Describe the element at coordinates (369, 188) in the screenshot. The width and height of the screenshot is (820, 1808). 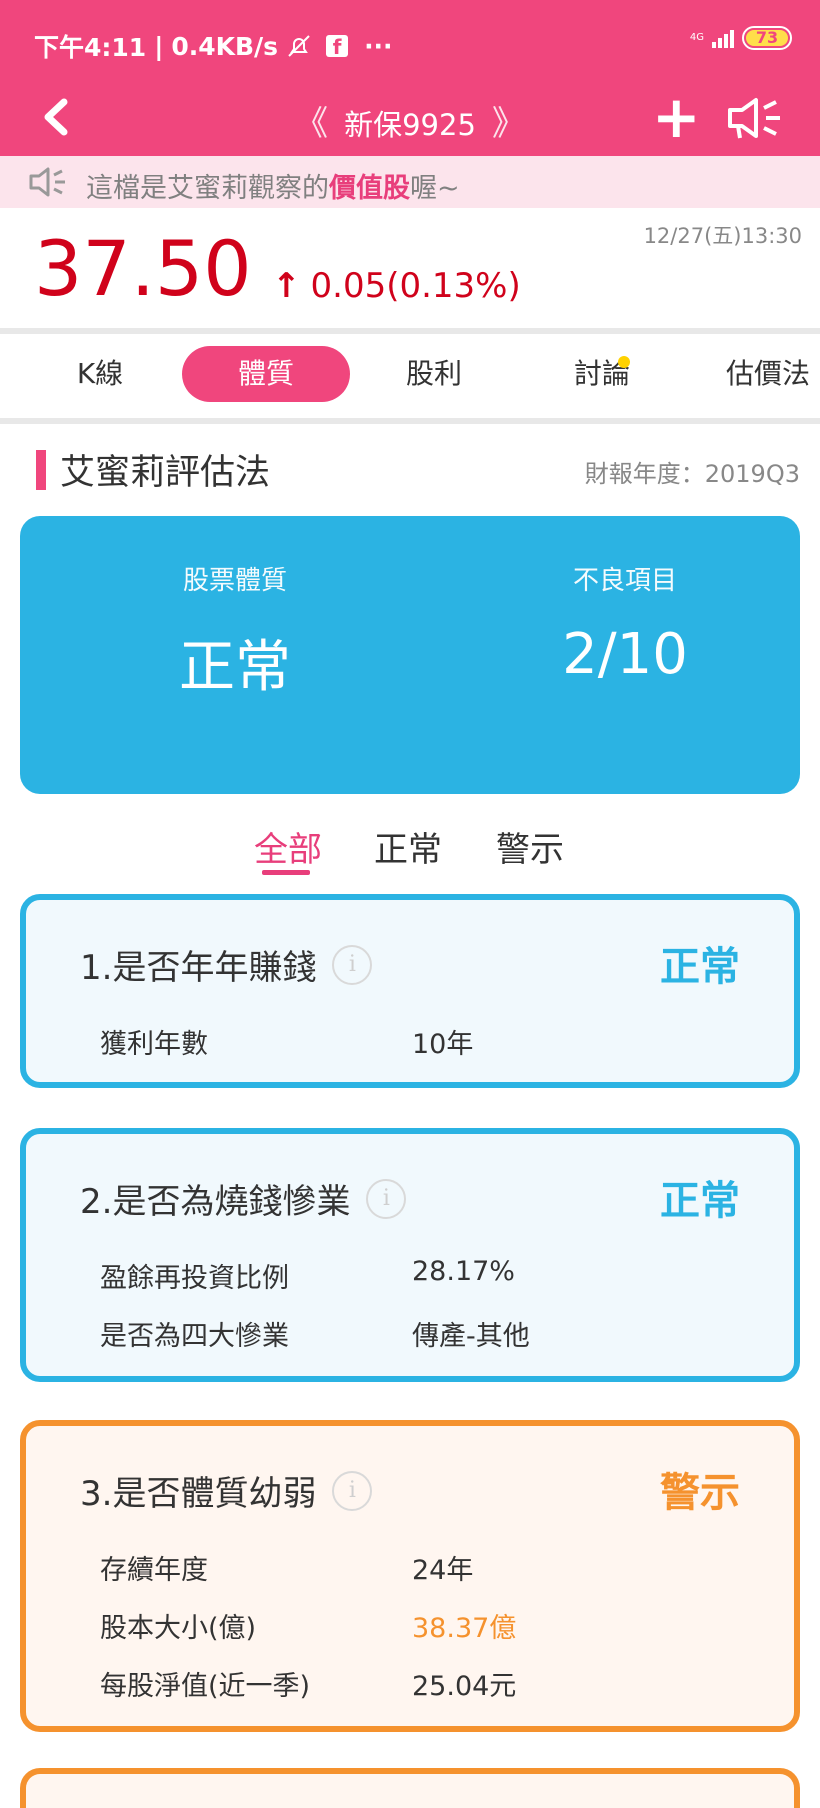
I see `notice-highlight: 價值股` at that location.